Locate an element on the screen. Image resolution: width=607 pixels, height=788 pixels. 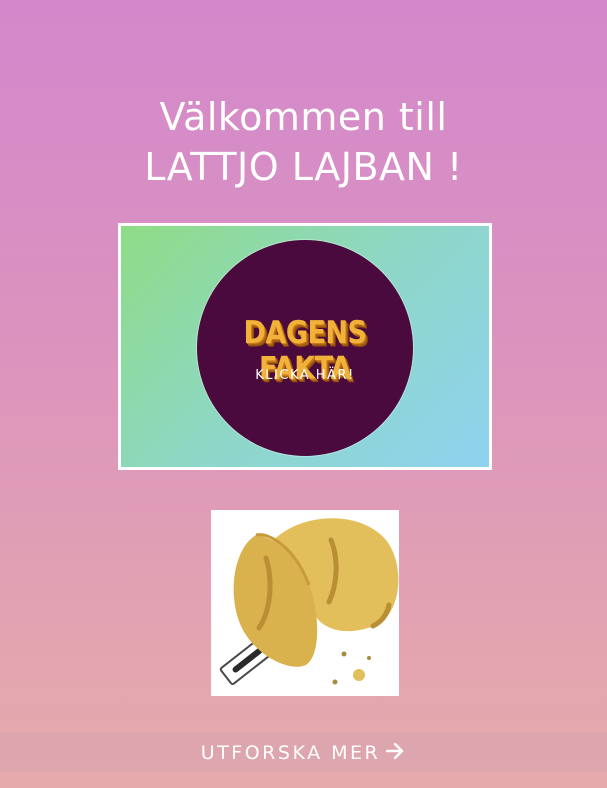
explore-more-link: UTFORSKA MER is located at coordinates (303, 753).